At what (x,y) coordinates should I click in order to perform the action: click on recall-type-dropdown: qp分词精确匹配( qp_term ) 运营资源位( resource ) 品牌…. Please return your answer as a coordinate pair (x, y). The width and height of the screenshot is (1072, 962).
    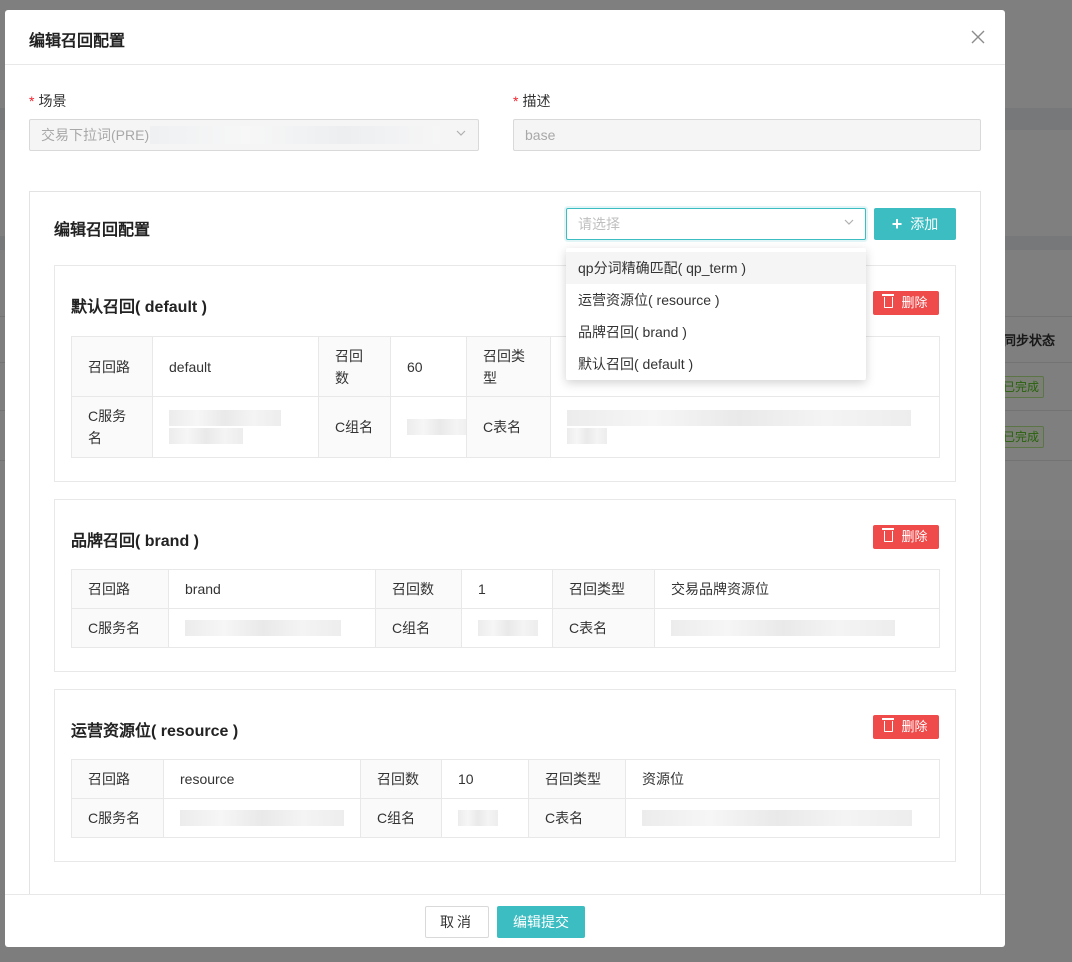
    Looking at the image, I should click on (716, 314).